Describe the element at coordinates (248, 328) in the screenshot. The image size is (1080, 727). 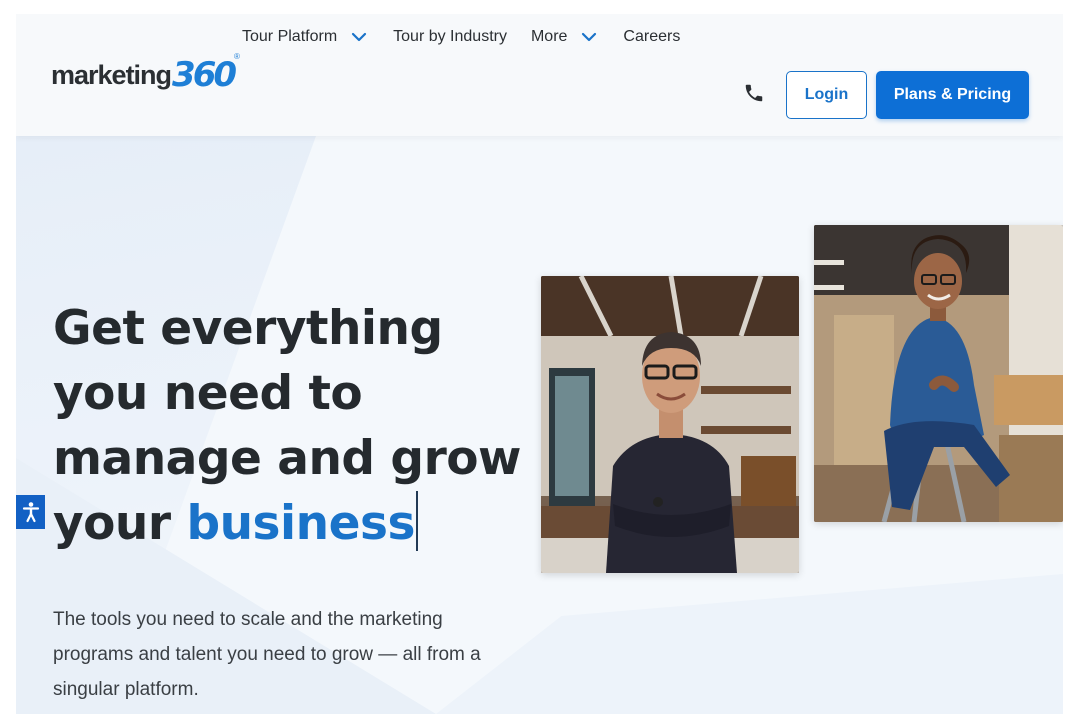
I see `headline-line: Get everything` at that location.